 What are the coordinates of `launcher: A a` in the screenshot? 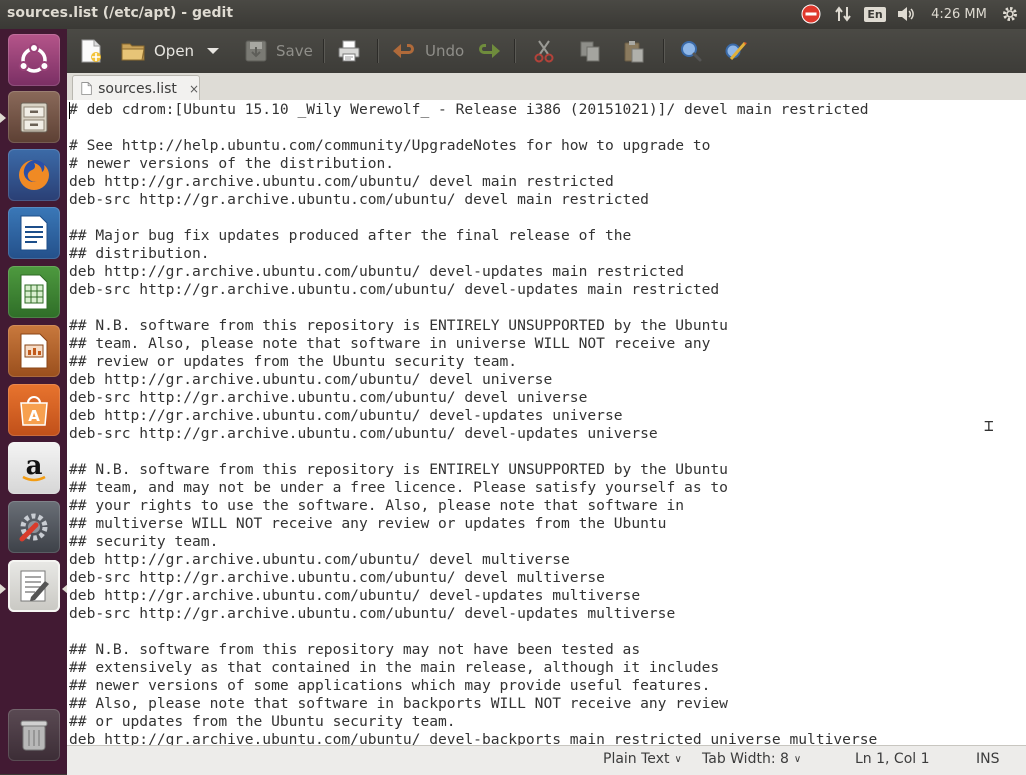 It's located at (34, 401).